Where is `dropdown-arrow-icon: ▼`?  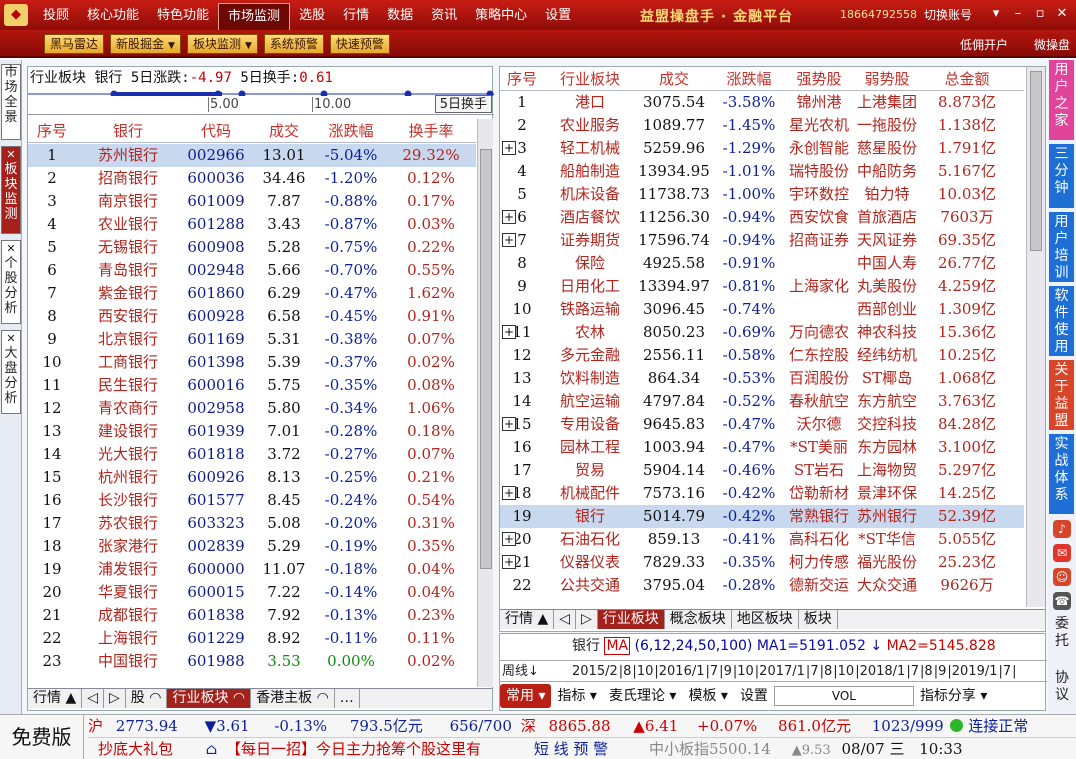
dropdown-arrow-icon: ▼ is located at coordinates (171, 46).